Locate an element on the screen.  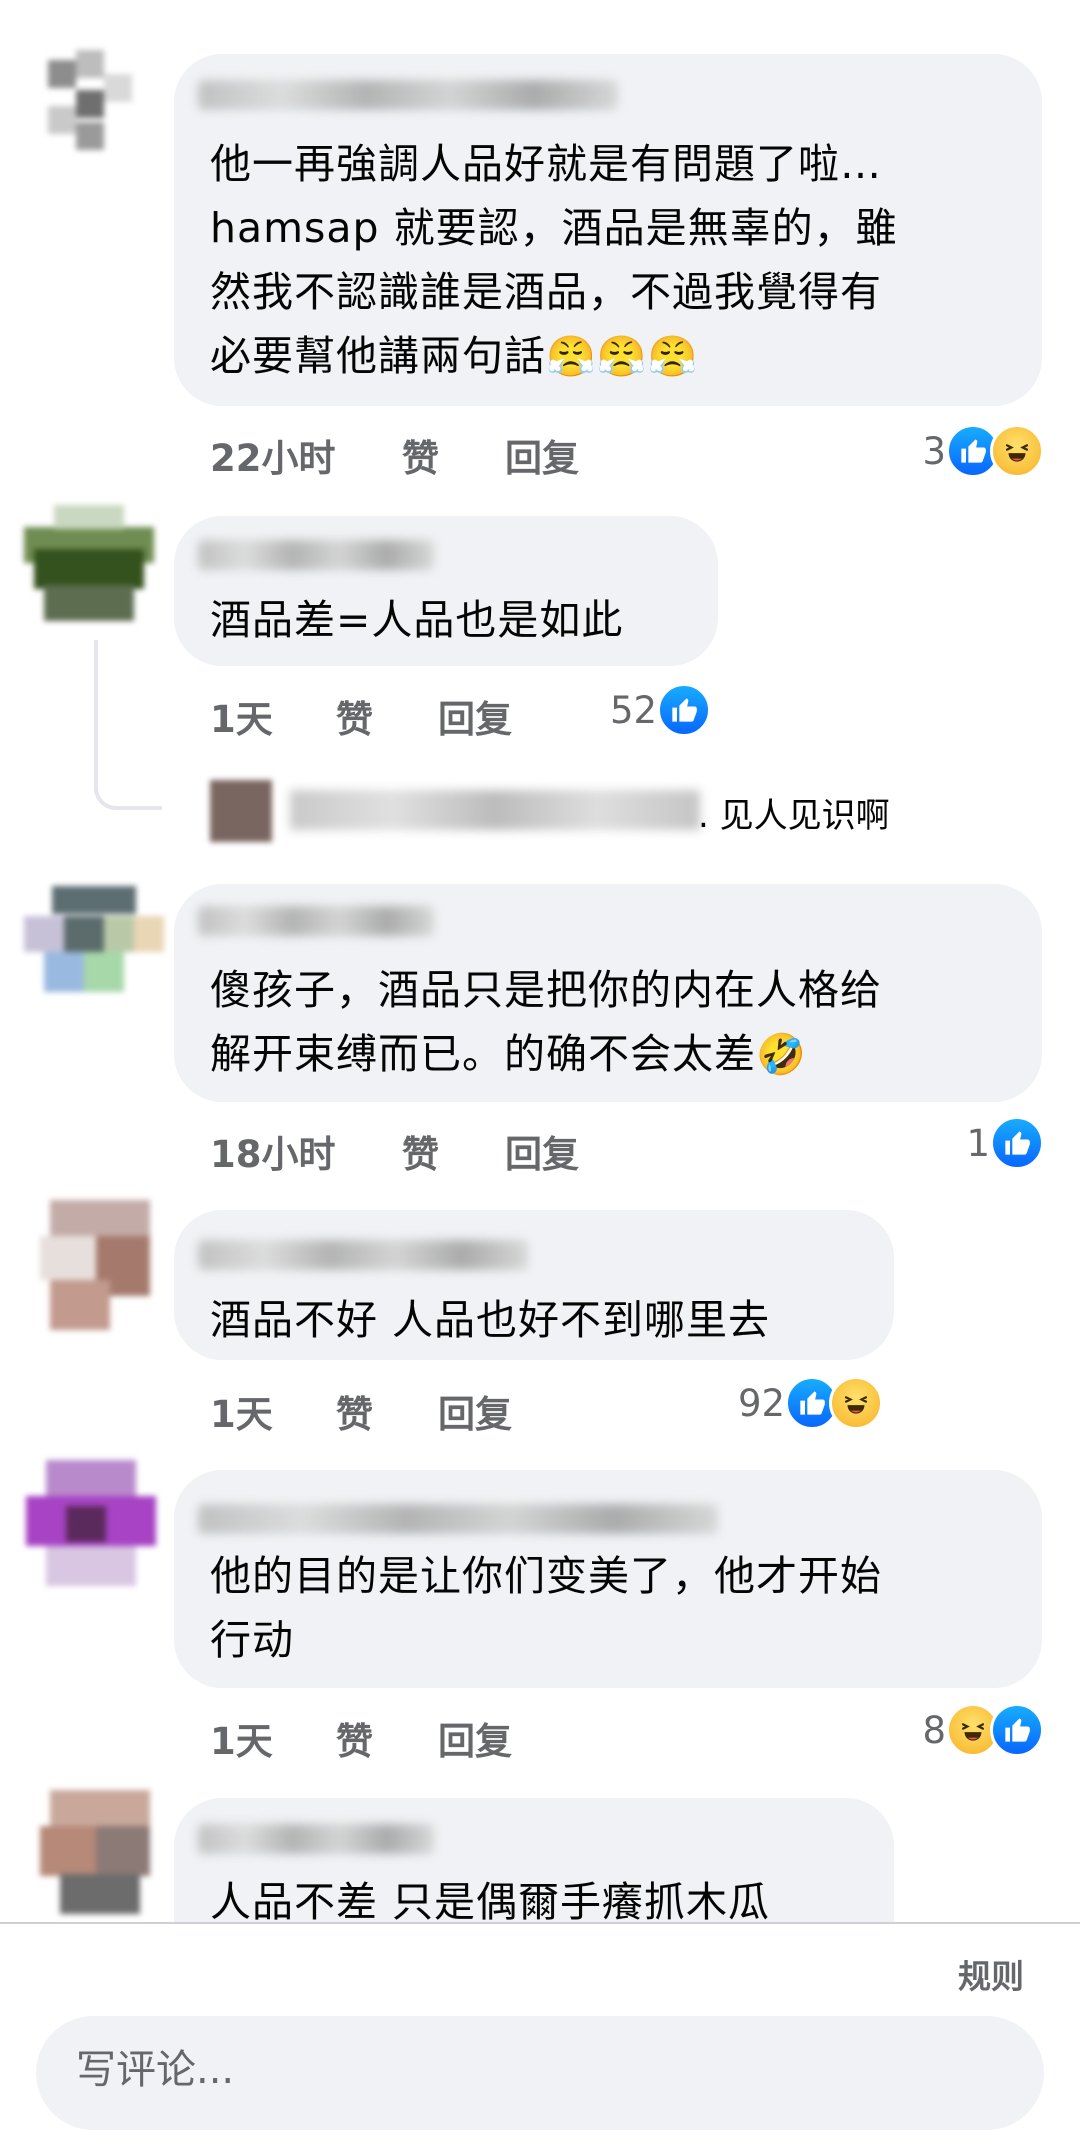
comment-text: 人品不差 只是偶爾手癢抓木瓜 is located at coordinates (490, 1900).